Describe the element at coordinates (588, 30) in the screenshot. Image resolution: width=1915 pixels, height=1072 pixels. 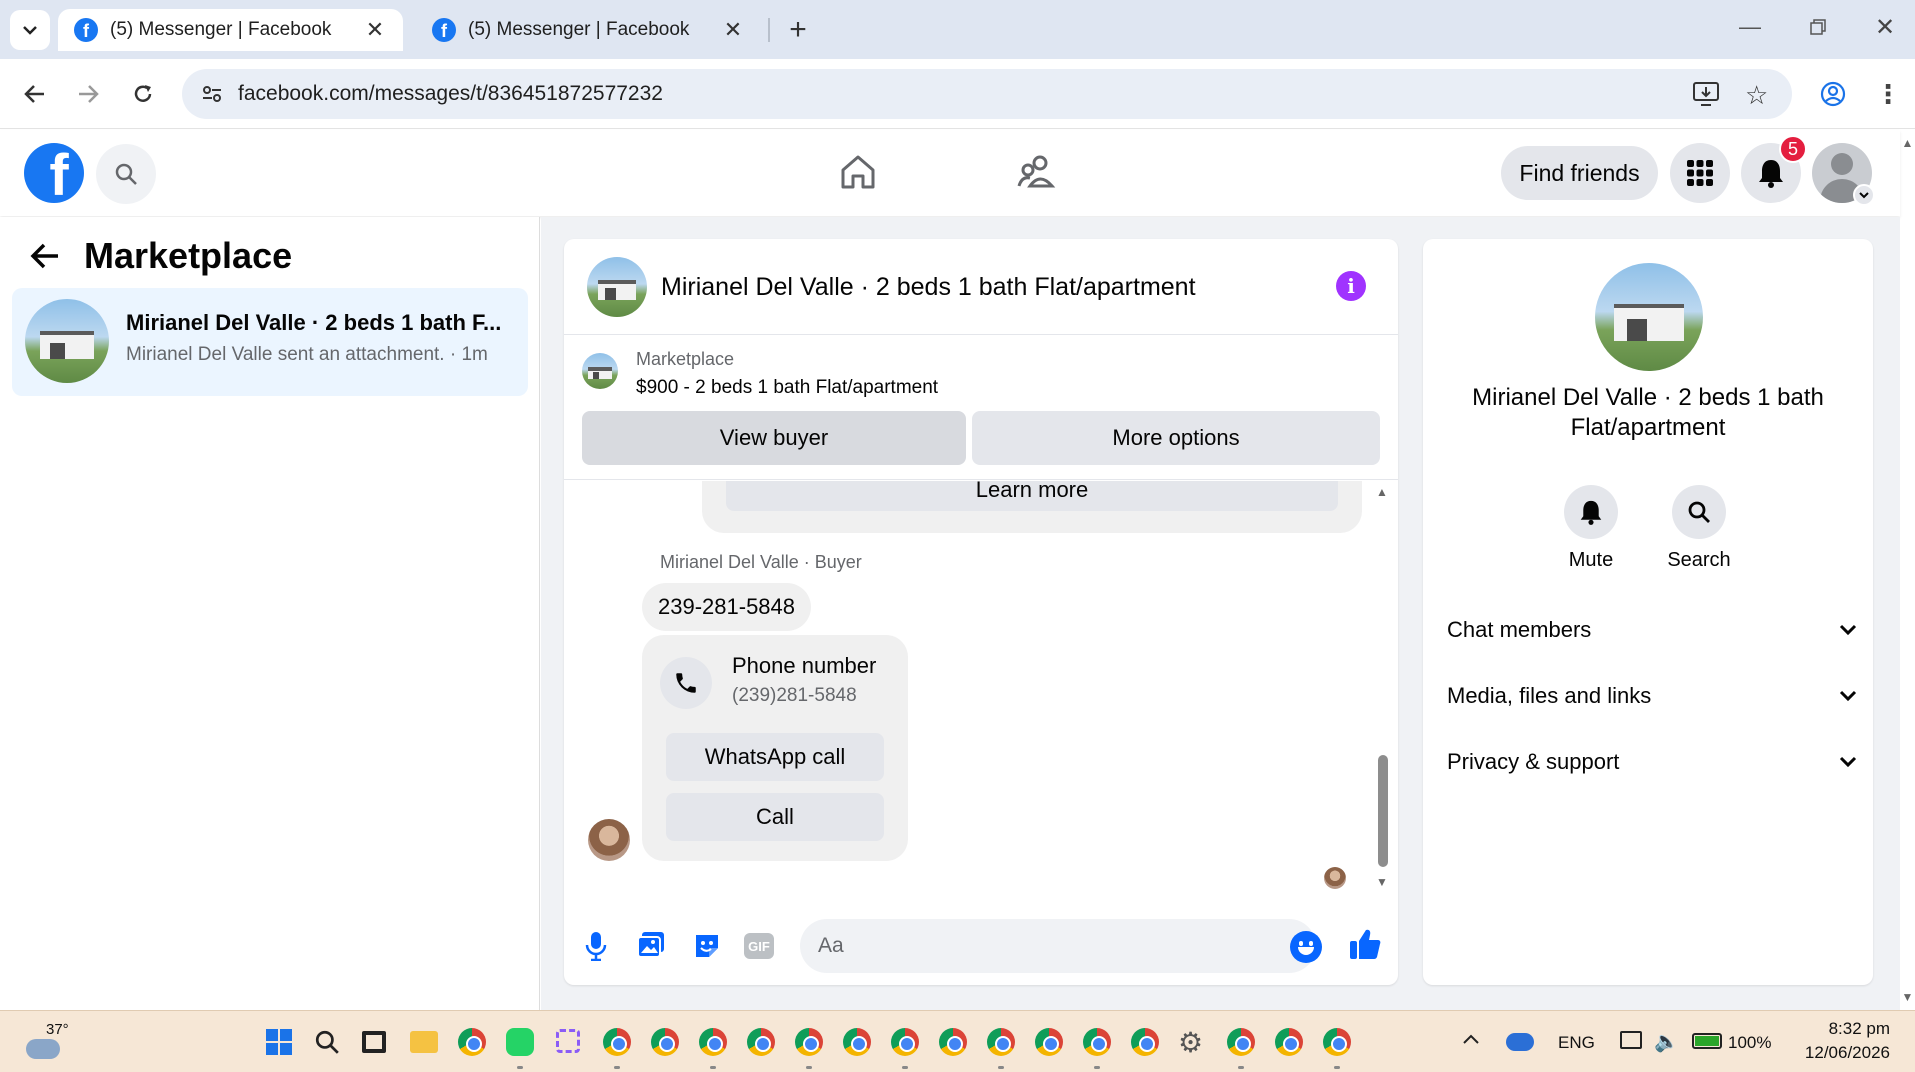
I see `tab-messenger: f (5) Messenger | Facebook ✕` at that location.